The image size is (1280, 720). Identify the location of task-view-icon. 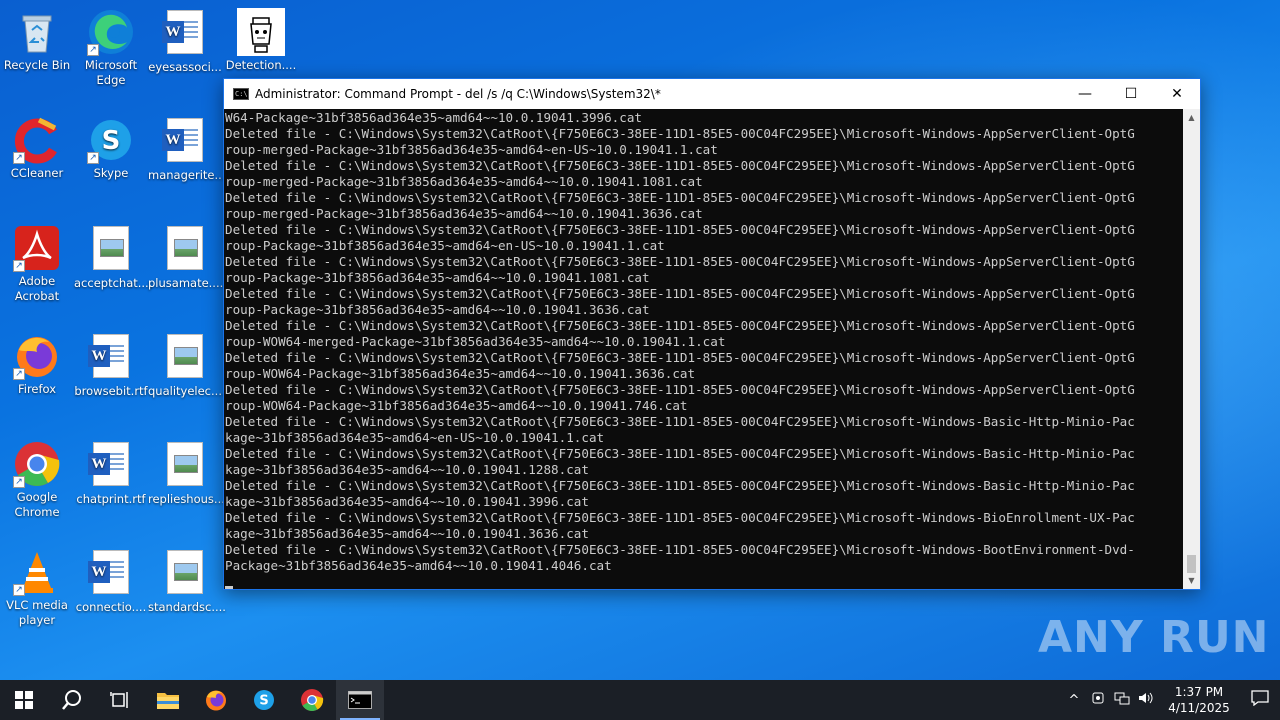
(119, 700).